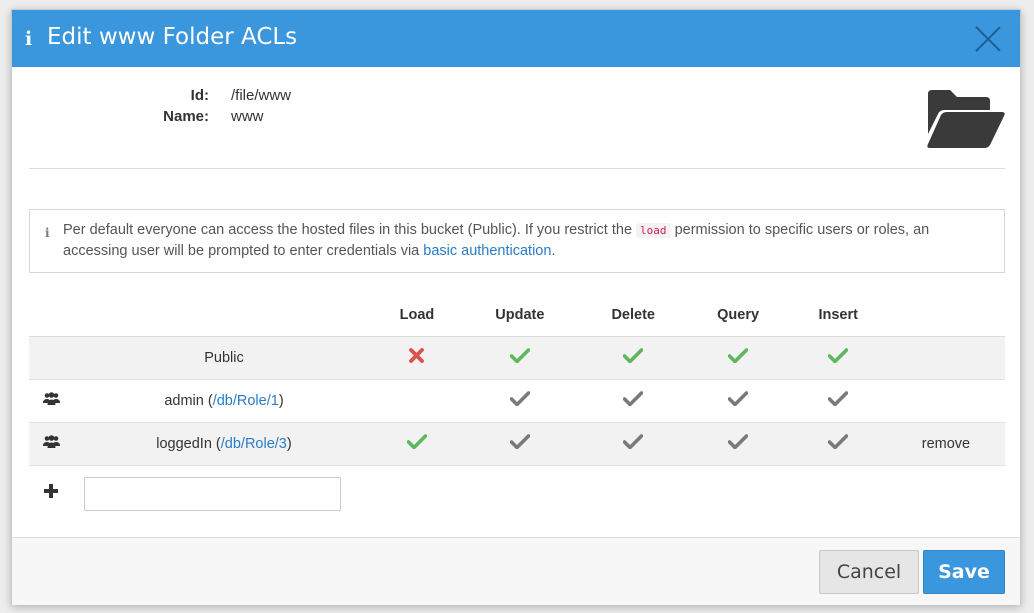 The image size is (1034, 613). I want to click on row-action-cell: remove, so click(945, 444).